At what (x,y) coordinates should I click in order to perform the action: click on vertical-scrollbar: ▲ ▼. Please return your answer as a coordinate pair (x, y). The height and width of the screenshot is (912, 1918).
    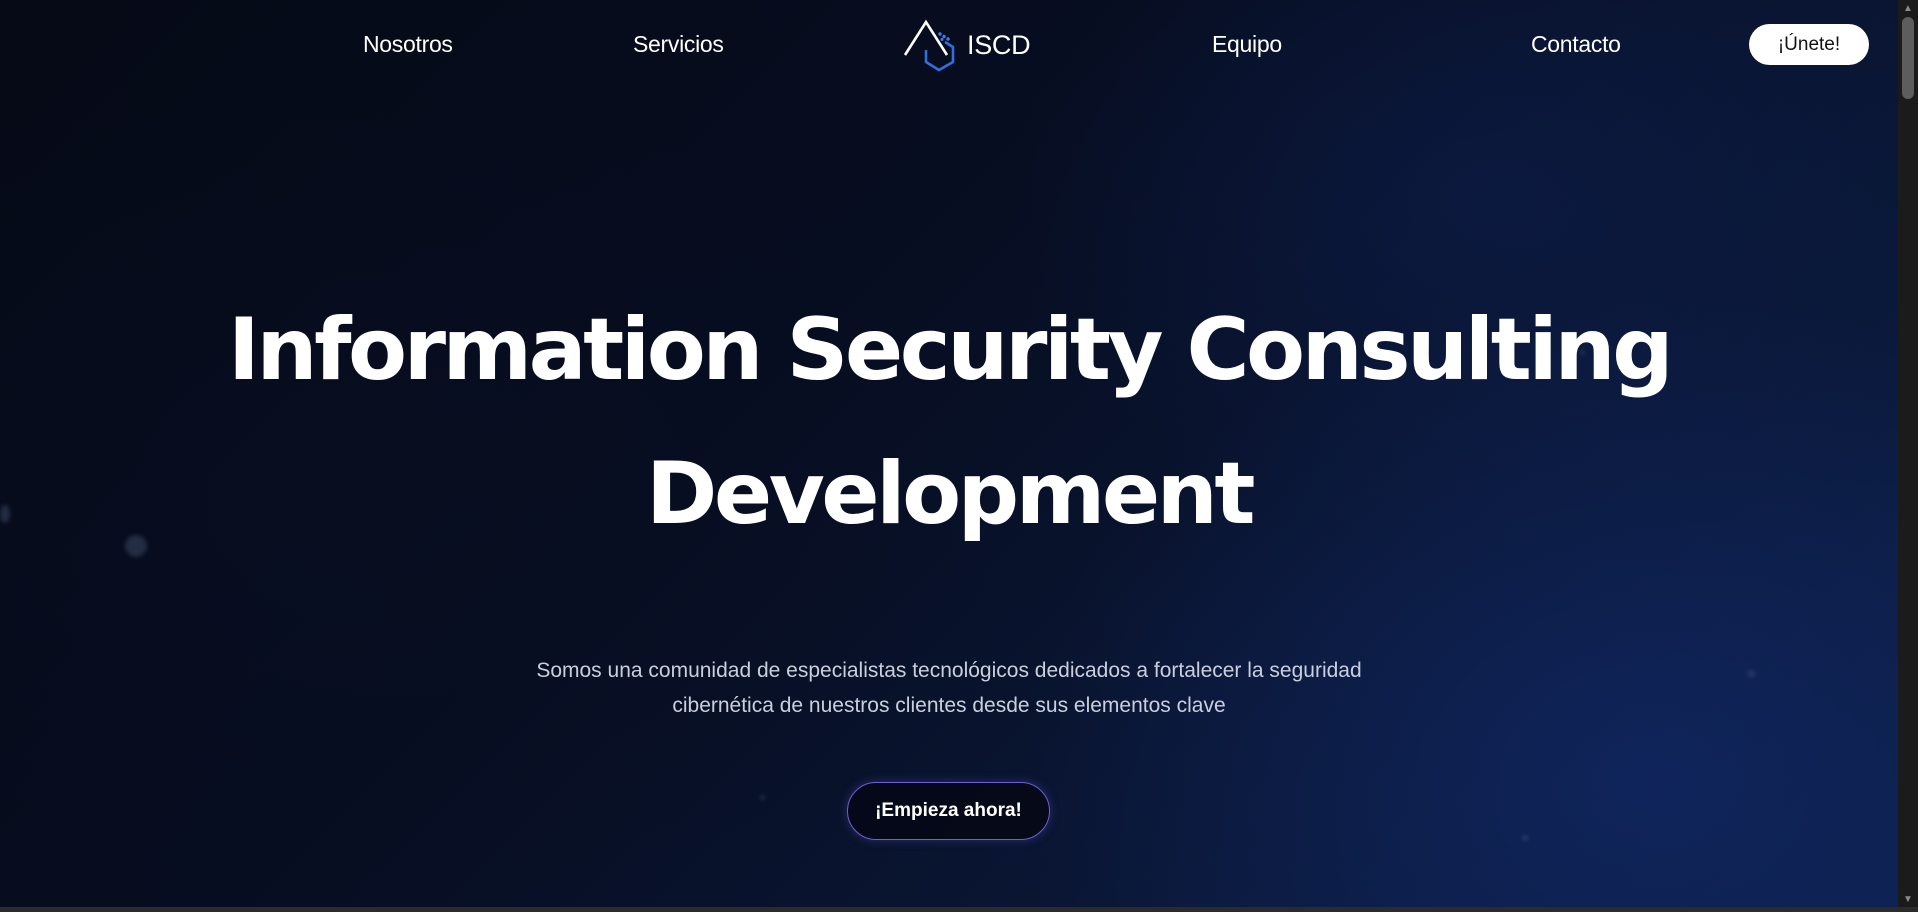
    Looking at the image, I should click on (1908, 453).